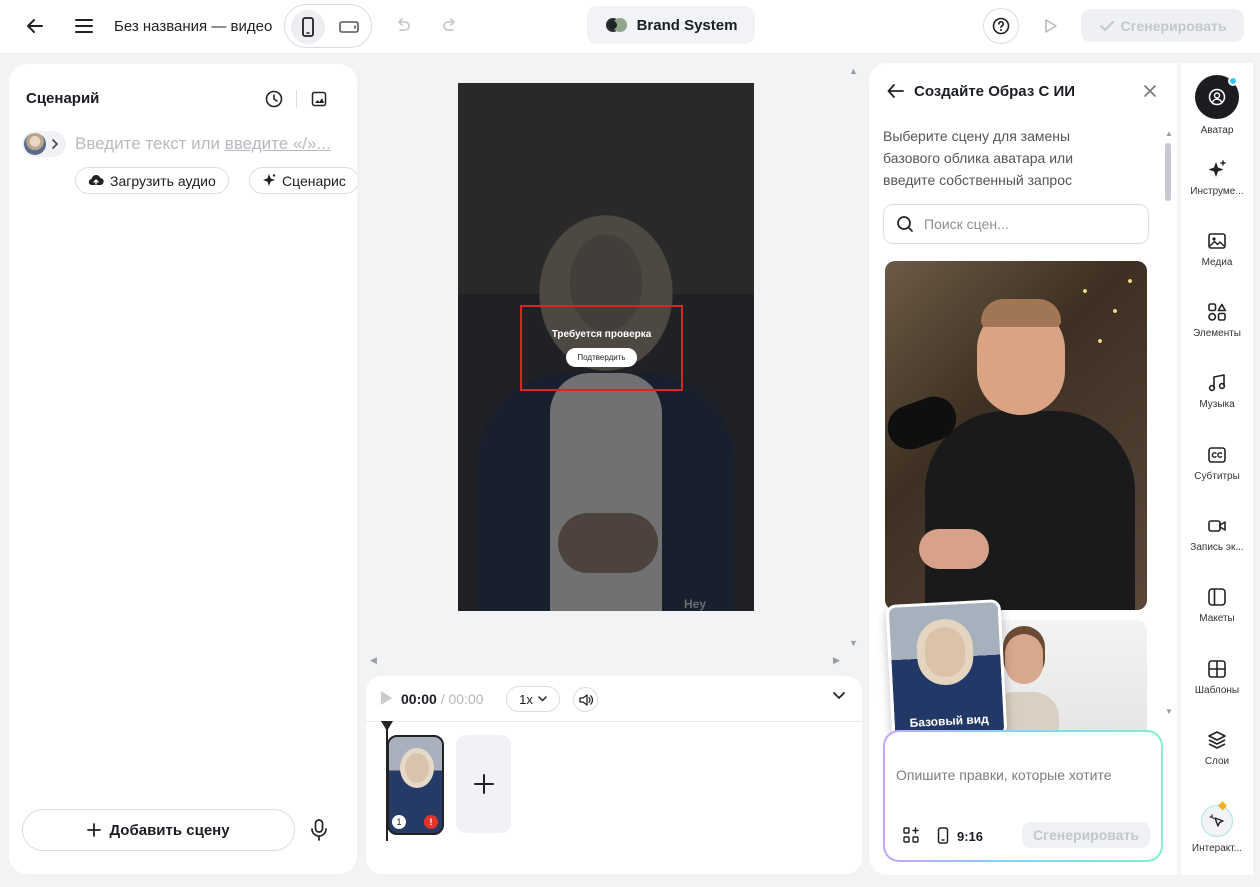 The width and height of the screenshot is (1260, 887). What do you see at coordinates (349, 27) in the screenshot?
I see `landscape-button` at bounding box center [349, 27].